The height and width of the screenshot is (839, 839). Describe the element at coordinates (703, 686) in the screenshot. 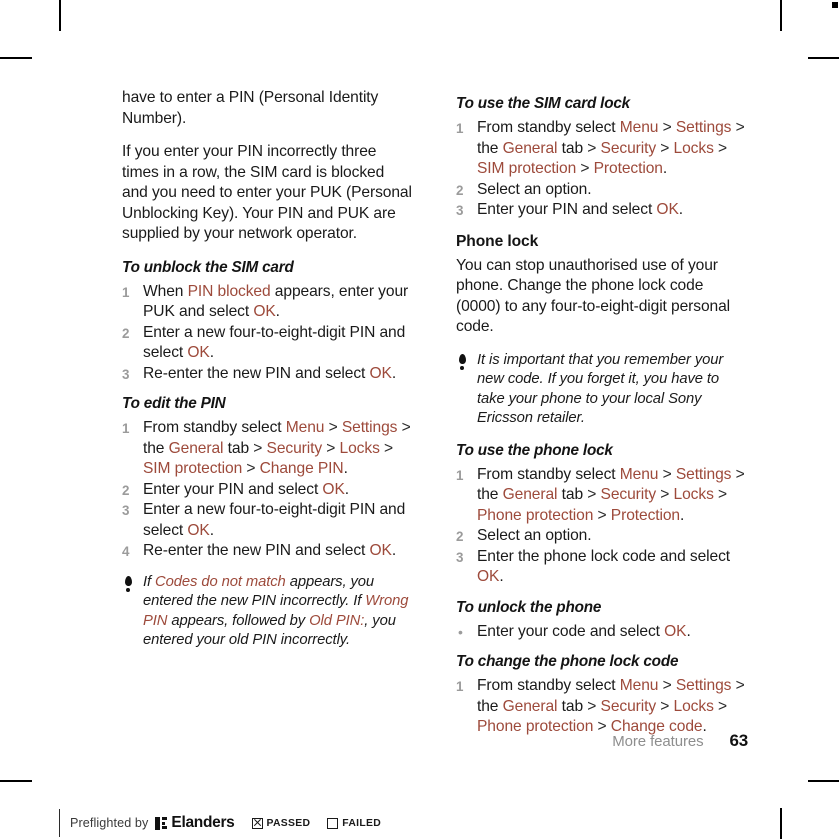

I see `ui-term: Settings` at that location.